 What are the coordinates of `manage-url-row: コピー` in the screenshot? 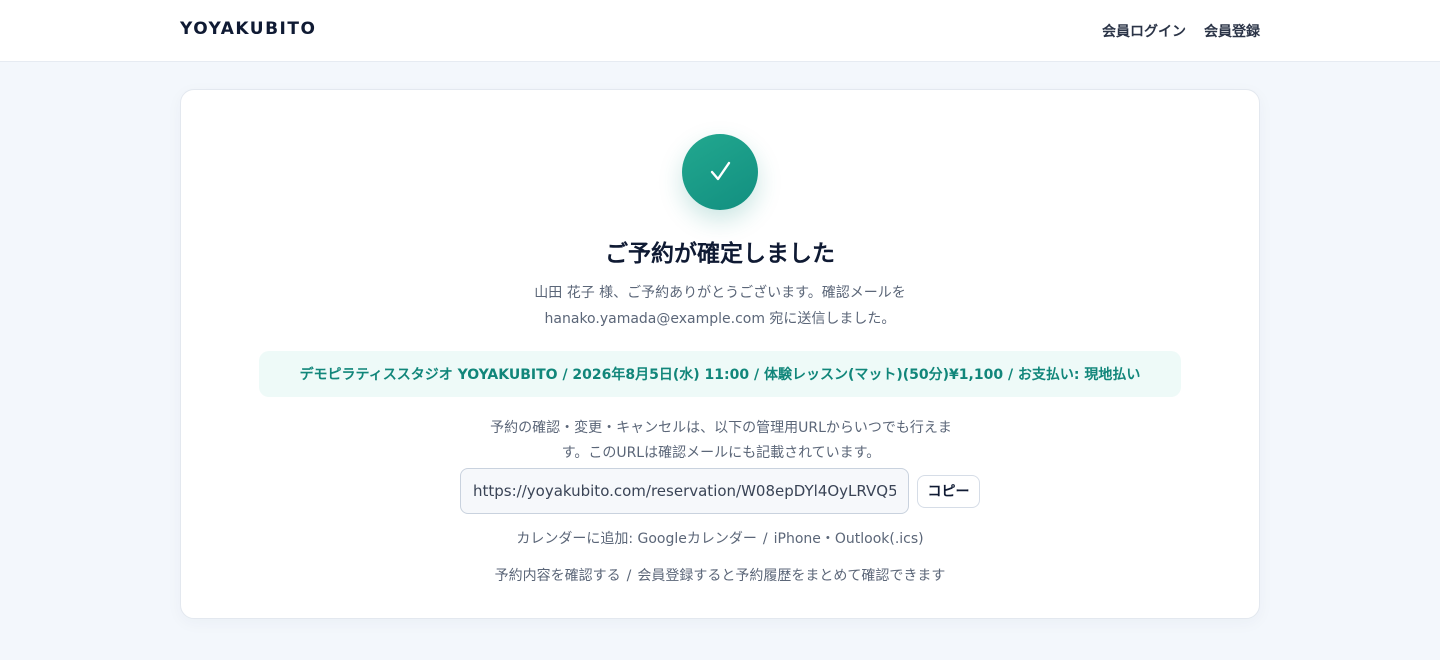 It's located at (720, 491).